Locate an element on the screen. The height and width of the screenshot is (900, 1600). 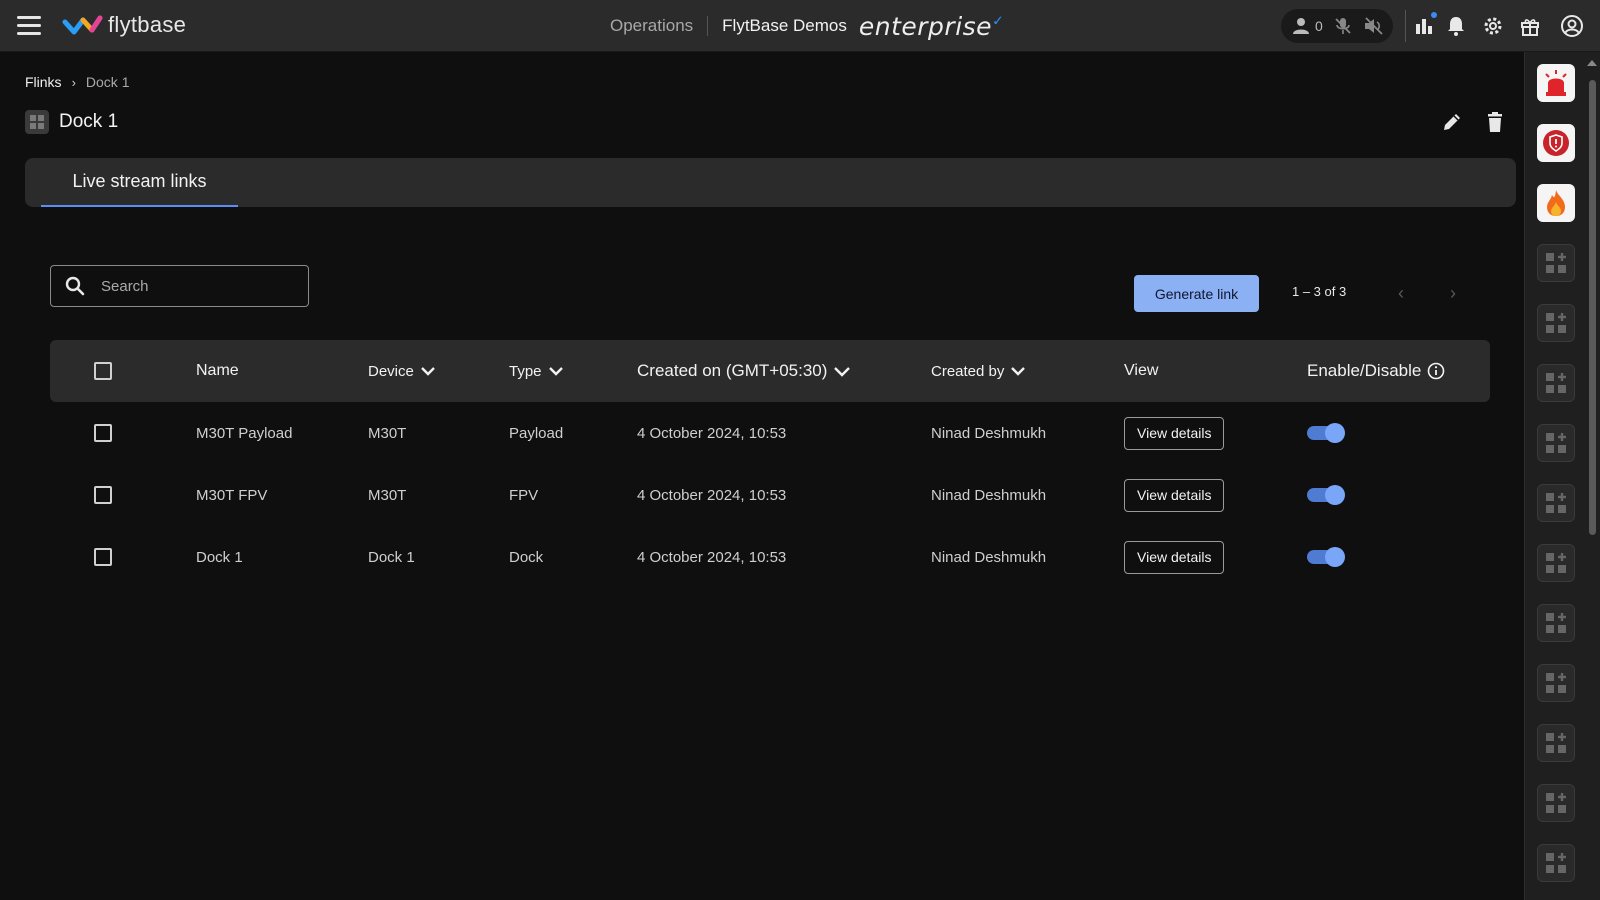
search-icon is located at coordinates (75, 286).